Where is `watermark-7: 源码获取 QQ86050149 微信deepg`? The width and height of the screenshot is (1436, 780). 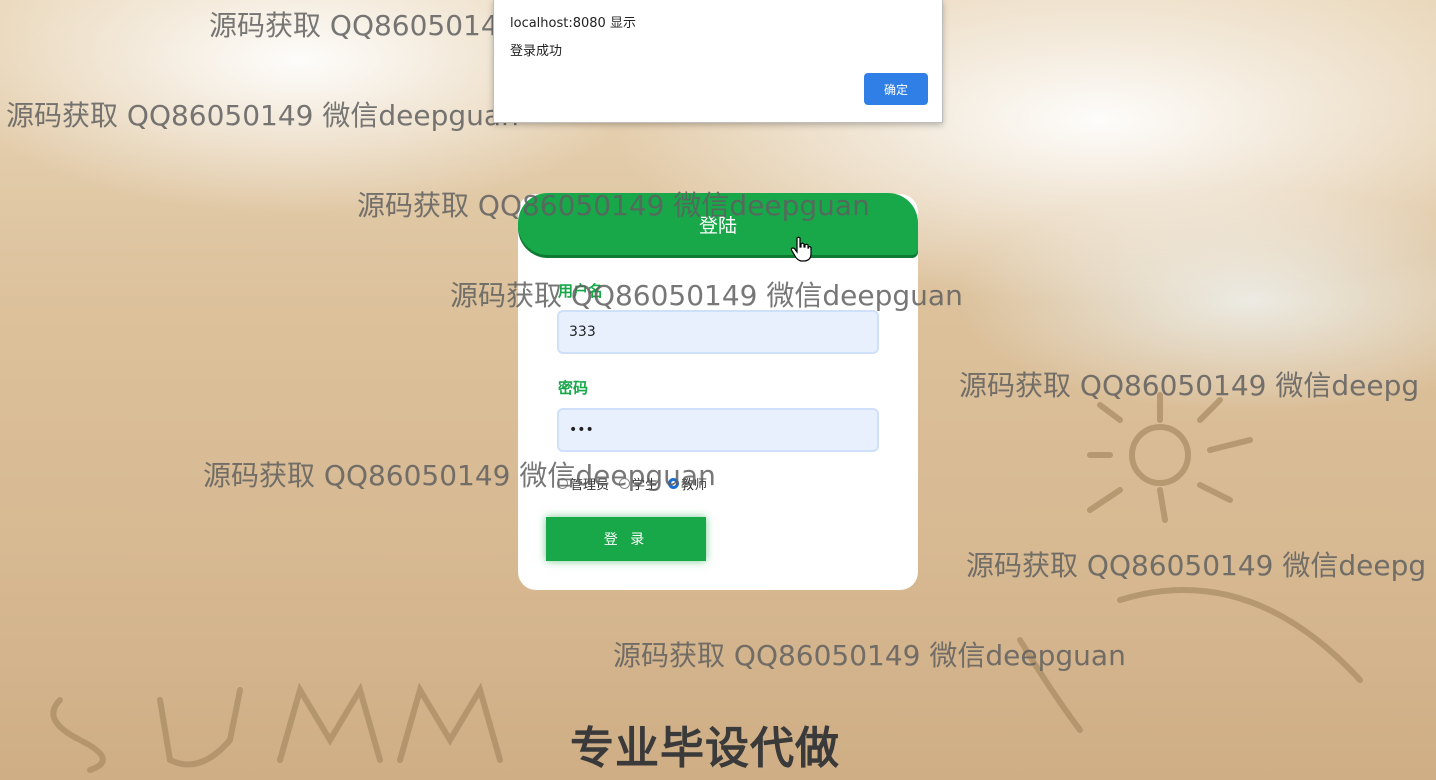 watermark-7: 源码获取 QQ86050149 微信deepg is located at coordinates (1196, 565).